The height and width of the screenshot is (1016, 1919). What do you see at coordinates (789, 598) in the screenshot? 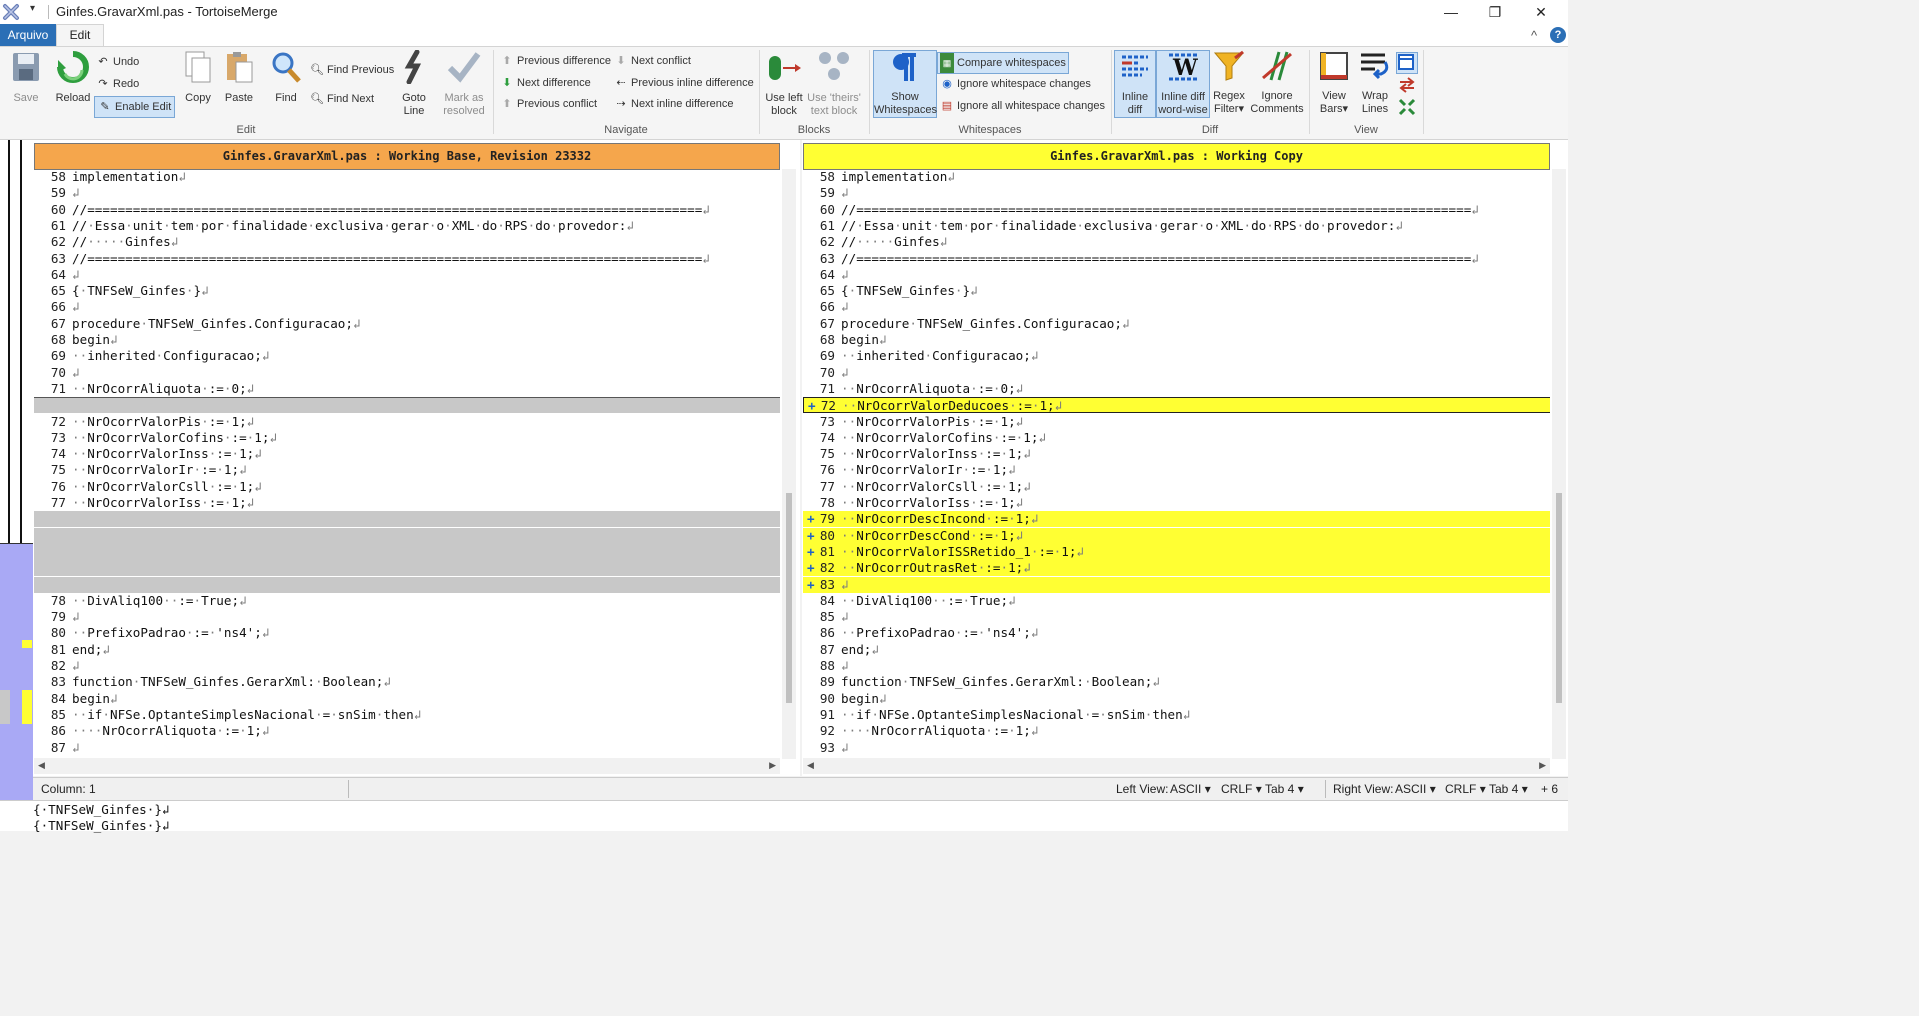
I see `left-scroll-thumb` at bounding box center [789, 598].